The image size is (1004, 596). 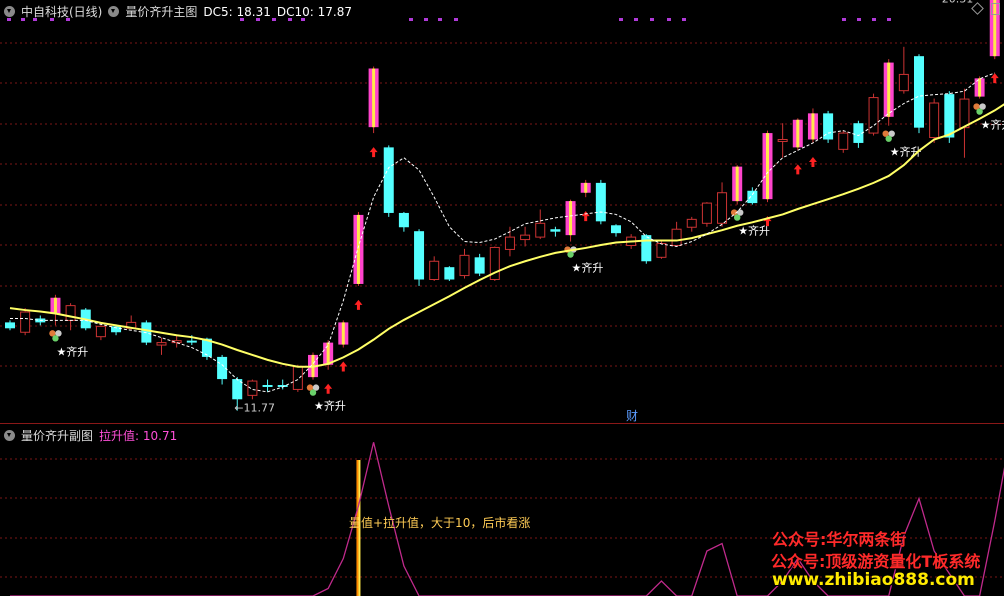 I want to click on sub-value-label: 拉升值: 10.71, so click(x=138, y=436).